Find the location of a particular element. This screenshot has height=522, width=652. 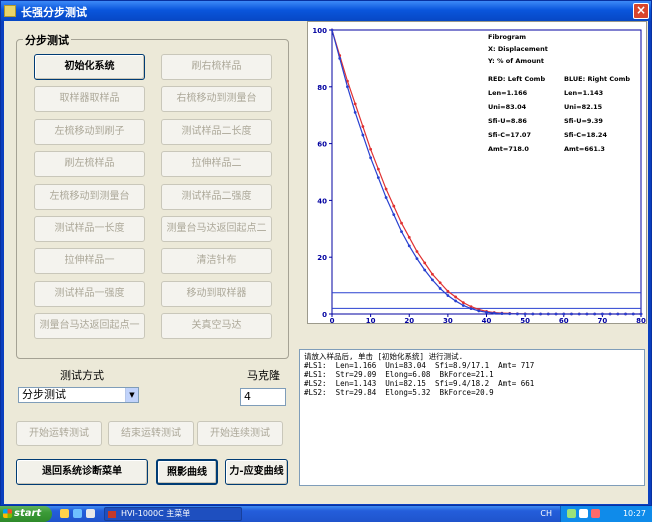

force-strain-button: 力-应变曲线 is located at coordinates (256, 472).